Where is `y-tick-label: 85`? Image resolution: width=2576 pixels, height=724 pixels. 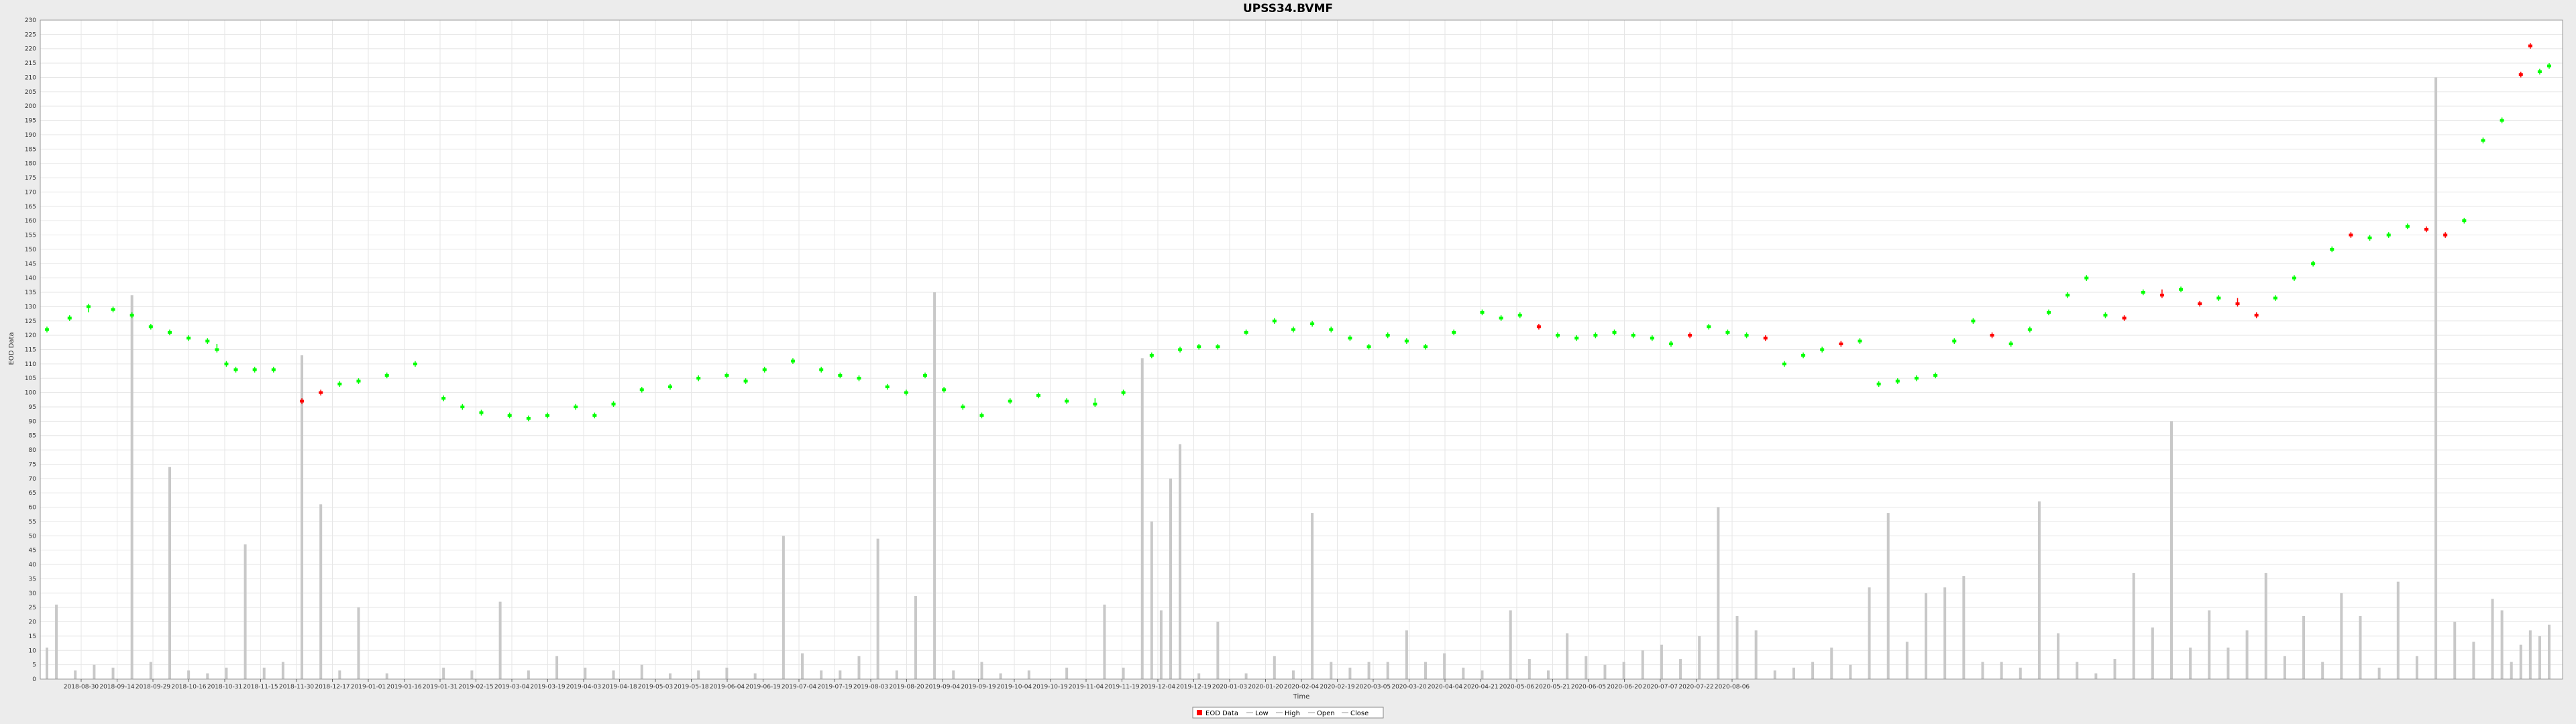 y-tick-label: 85 is located at coordinates (32, 436).